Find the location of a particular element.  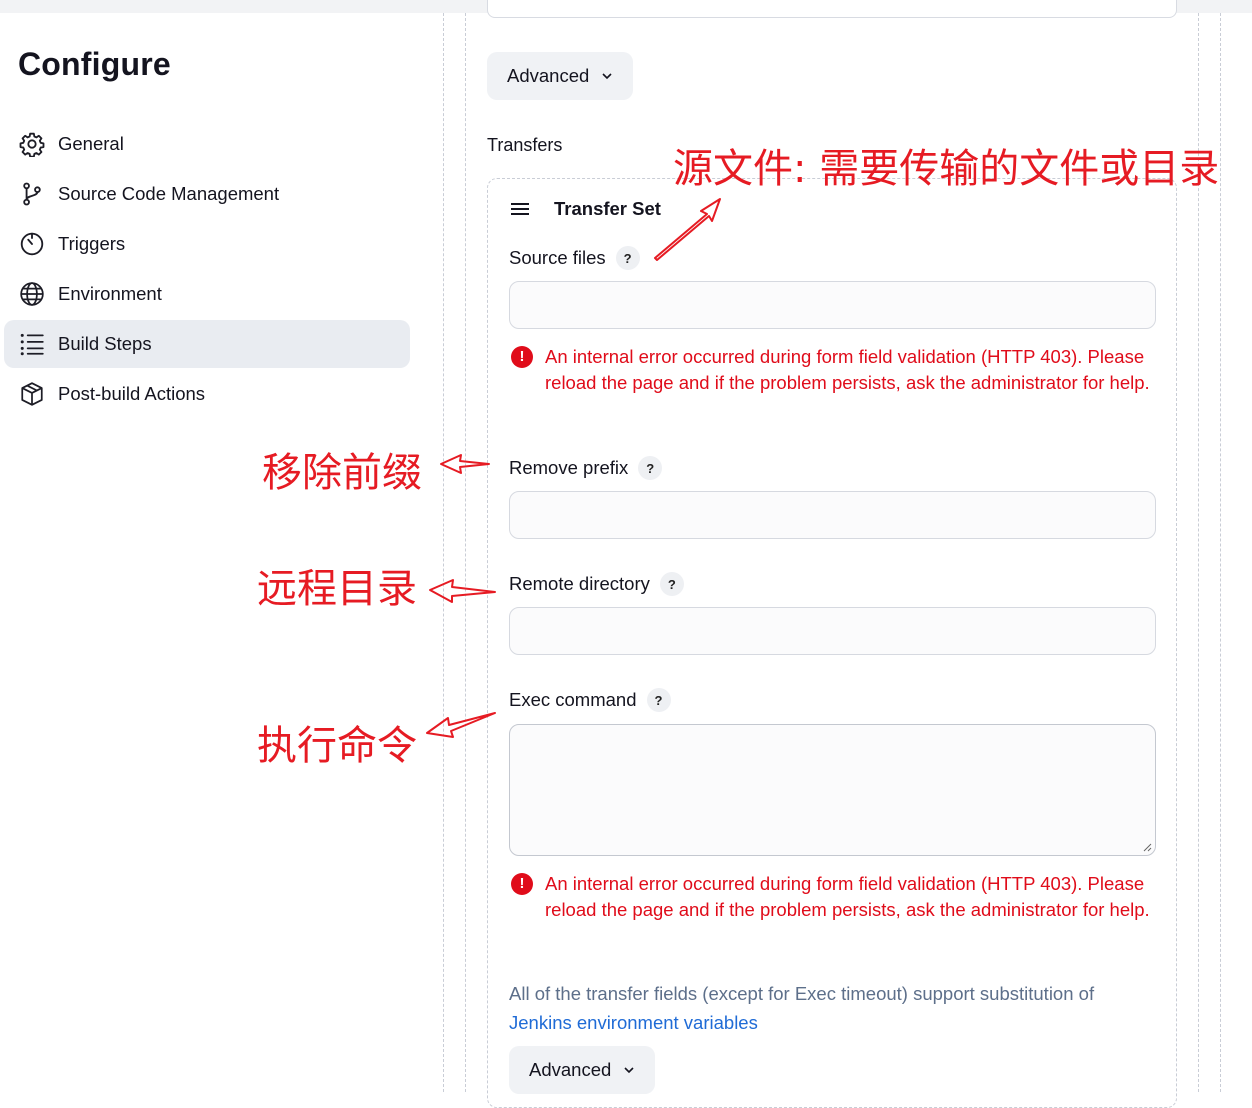

source-files-label: Source files ? is located at coordinates (574, 258).